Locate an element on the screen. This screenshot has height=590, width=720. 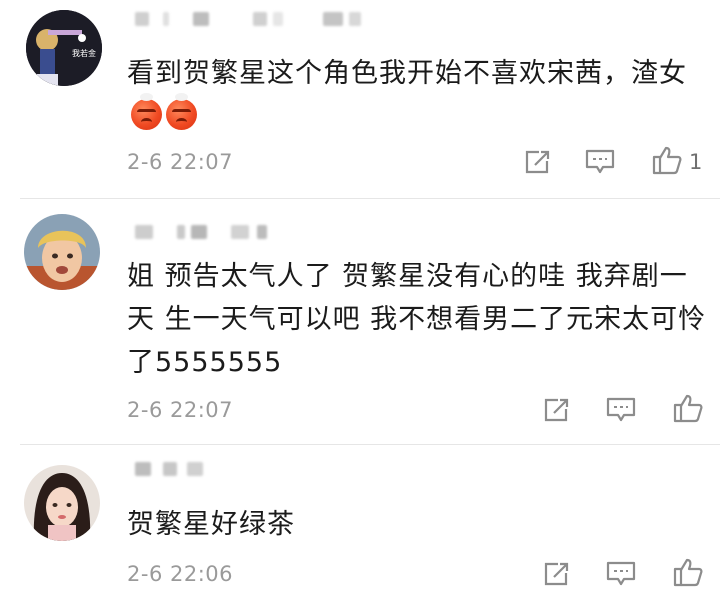
comment-text: 贺繁星好绿茶 is located at coordinates (211, 524).